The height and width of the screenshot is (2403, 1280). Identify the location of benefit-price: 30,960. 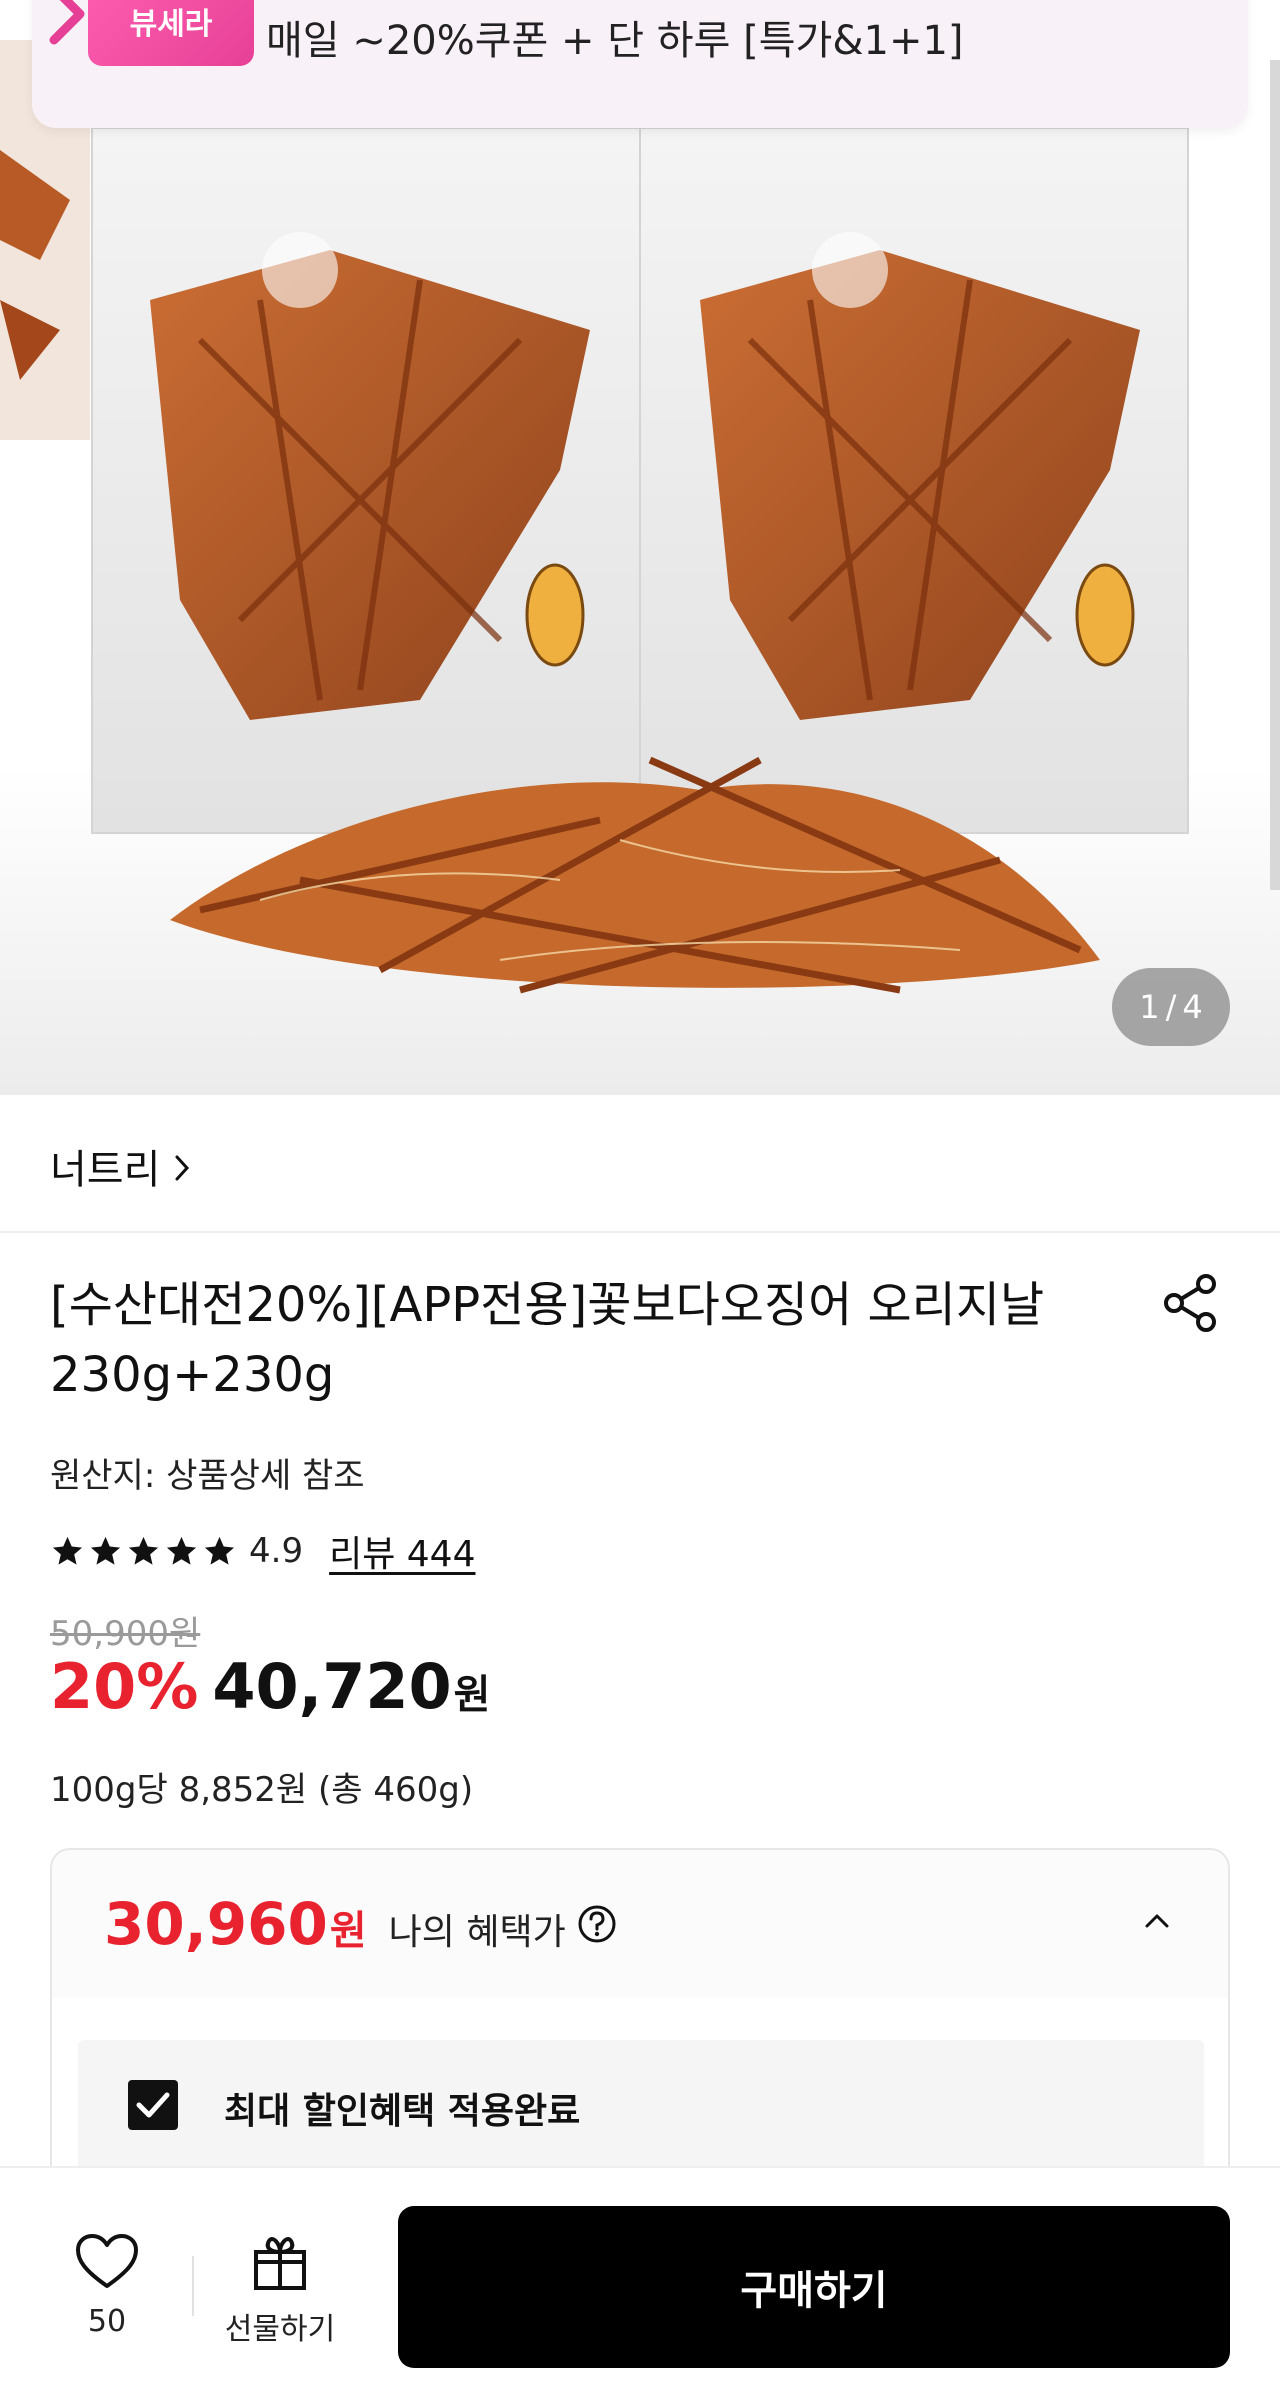
(216, 1924).